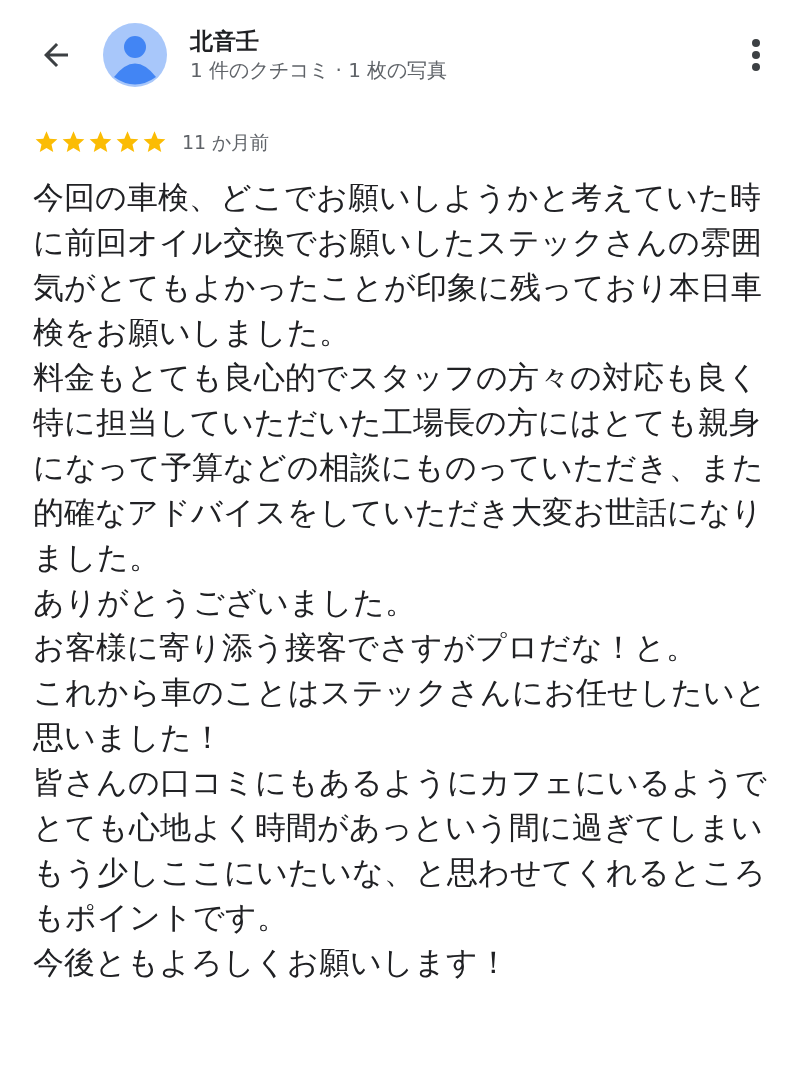 The width and height of the screenshot is (800, 1072). Describe the element at coordinates (398, 264) in the screenshot. I see `review-paragraph: 今回の車検、どこでお願いしようかと考えていた時に前回オイル交換でお願いしたステックさんの雰囲気がとてもよかったことが印象に残っており本日車検をお願いしました。` at that location.